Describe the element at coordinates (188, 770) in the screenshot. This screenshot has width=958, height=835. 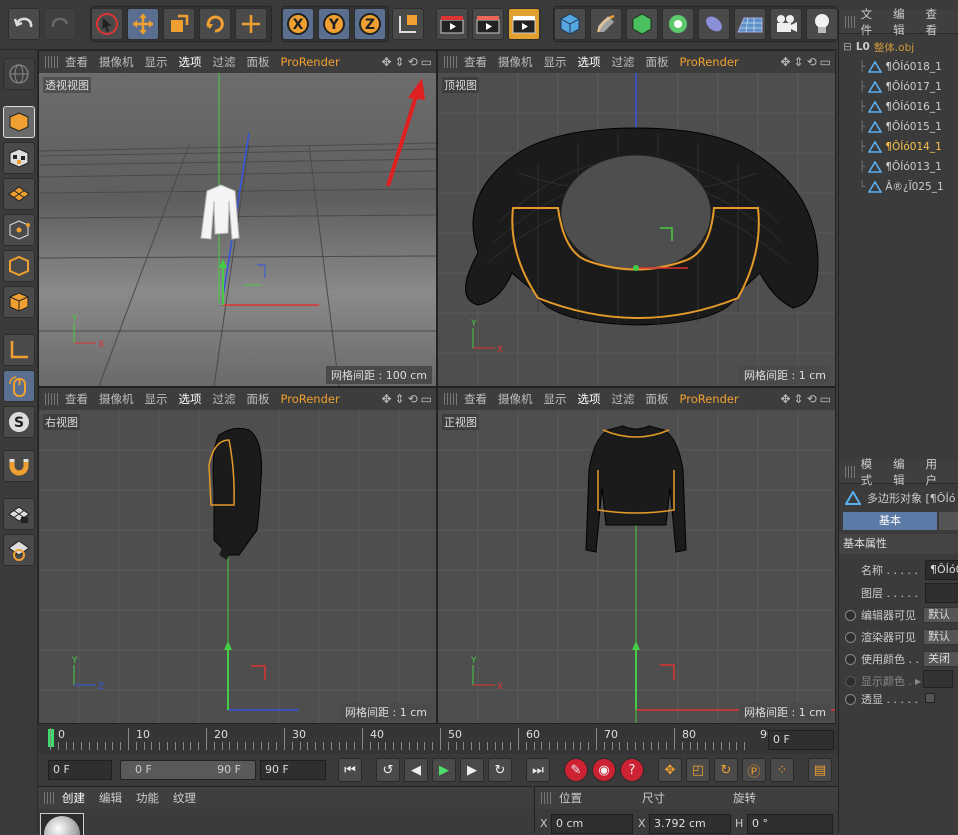
I see `range-slider: 0 F 90 F` at that location.